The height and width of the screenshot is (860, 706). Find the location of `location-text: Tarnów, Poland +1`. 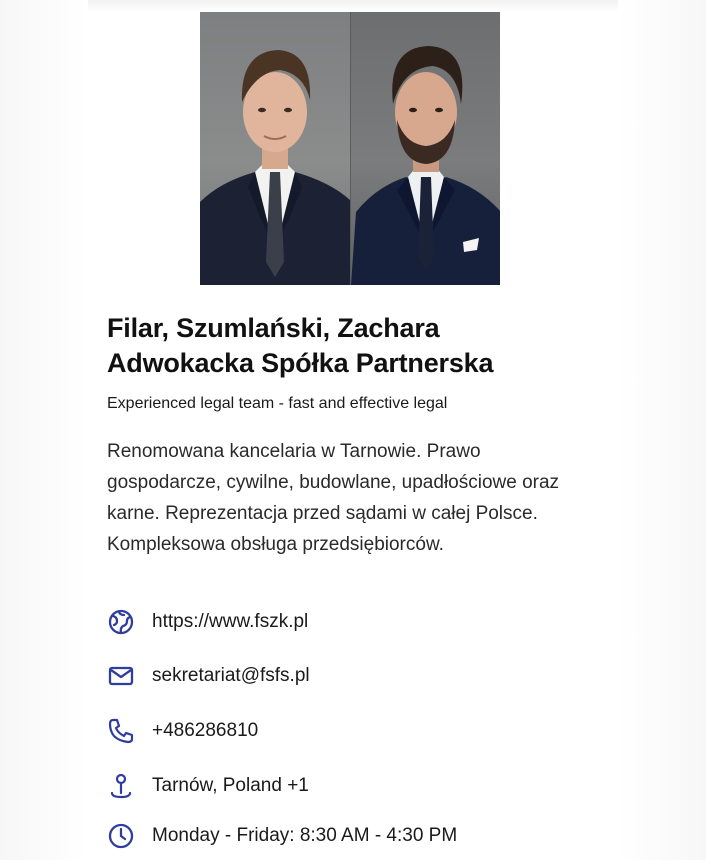

location-text: Tarnów, Poland +1 is located at coordinates (230, 786).